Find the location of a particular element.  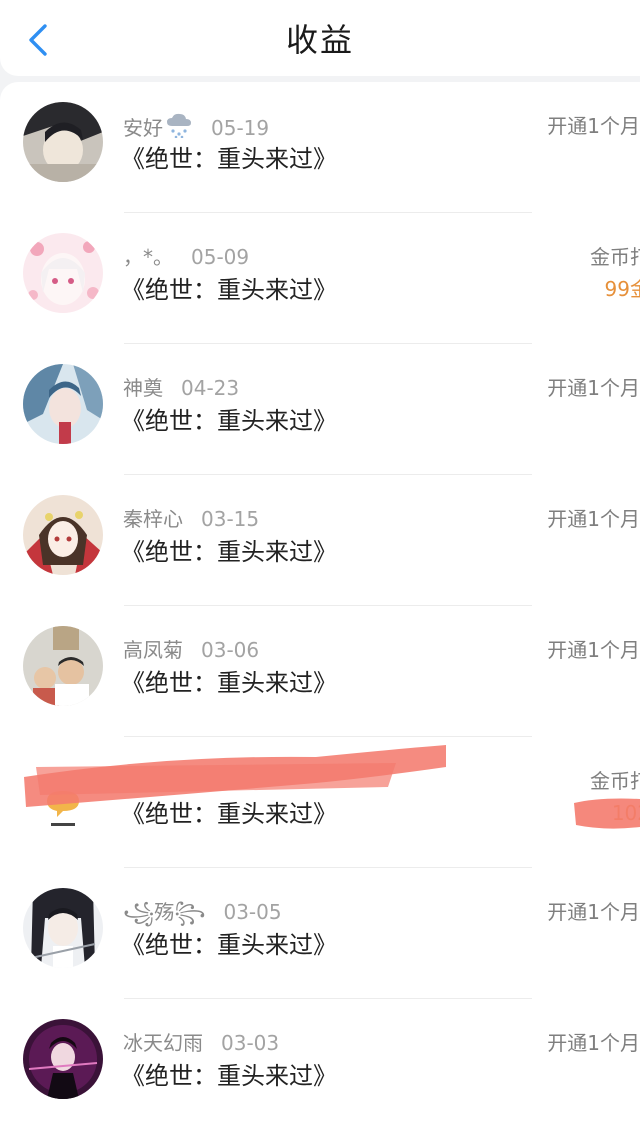

date-label: 05-09 is located at coordinates (220, 257).